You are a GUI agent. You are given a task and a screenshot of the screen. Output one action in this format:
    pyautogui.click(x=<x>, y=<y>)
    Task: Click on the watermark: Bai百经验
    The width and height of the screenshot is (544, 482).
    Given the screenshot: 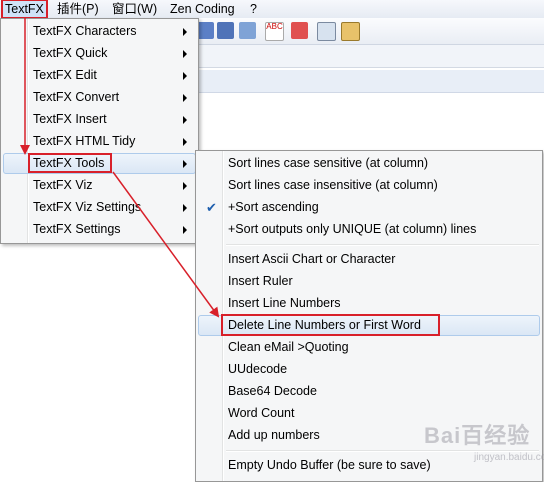 What is the action you would take?
    pyautogui.click(x=477, y=435)
    